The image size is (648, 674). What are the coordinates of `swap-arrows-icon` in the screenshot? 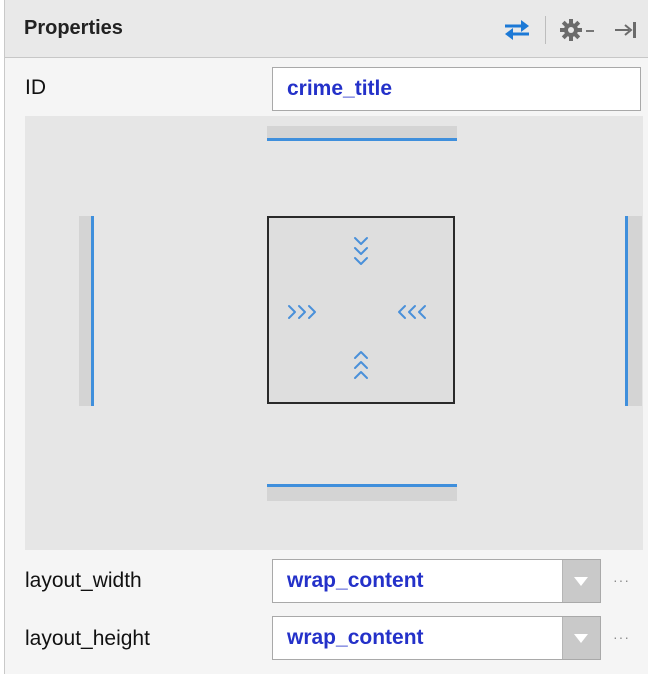 It's located at (517, 32).